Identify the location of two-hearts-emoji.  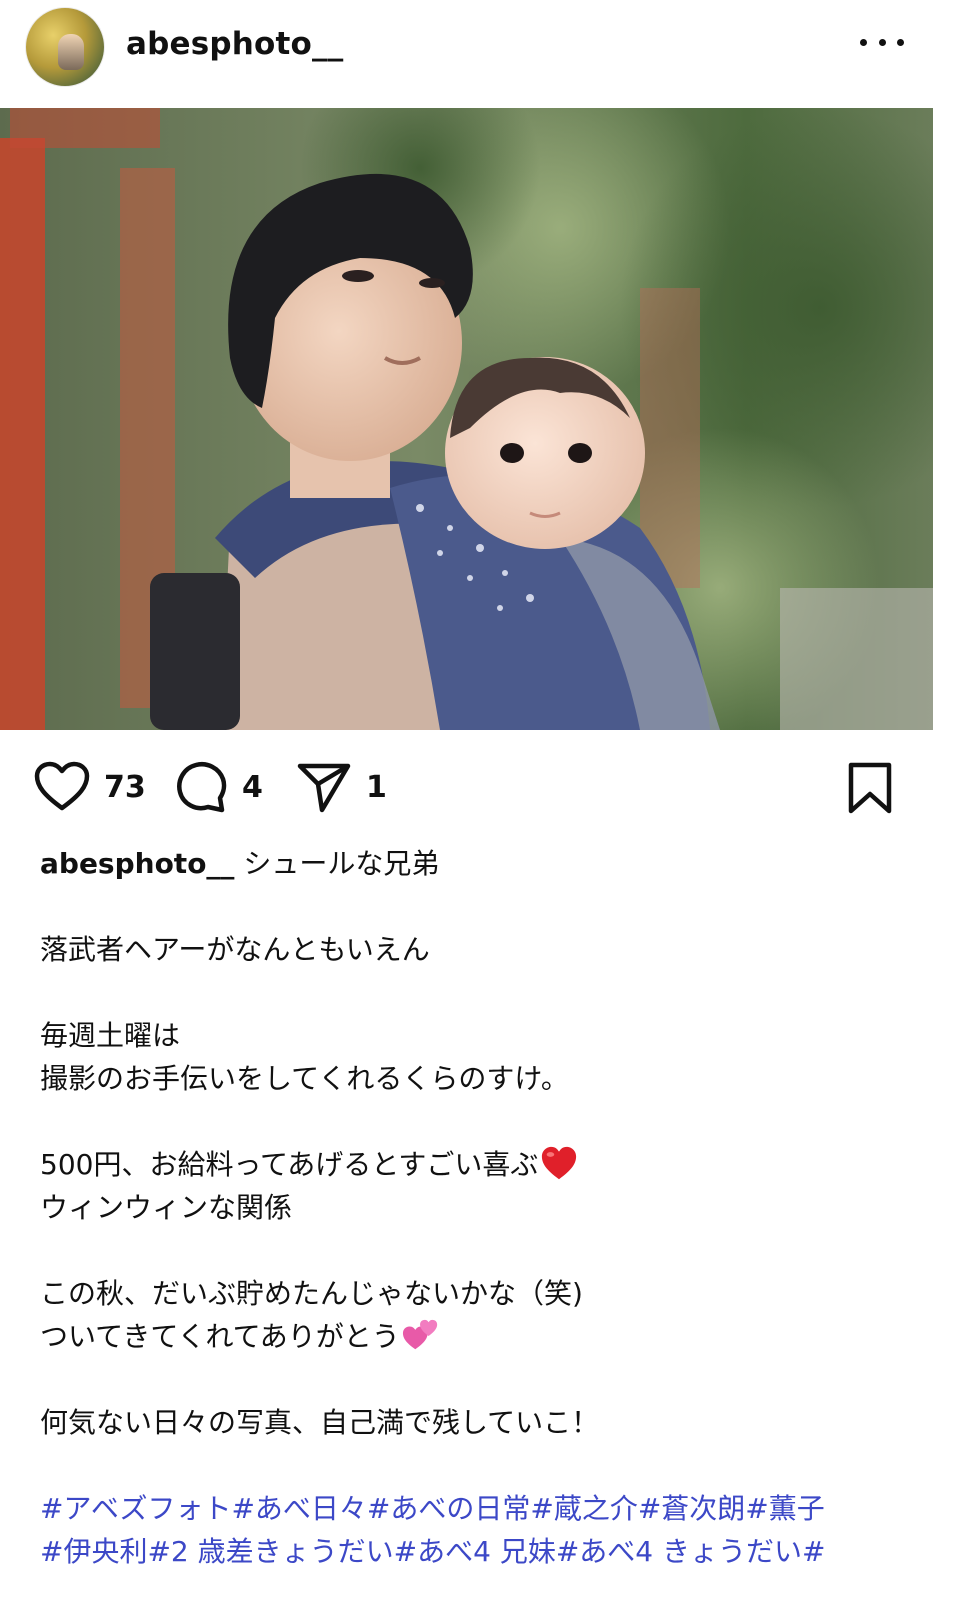
(419, 1334).